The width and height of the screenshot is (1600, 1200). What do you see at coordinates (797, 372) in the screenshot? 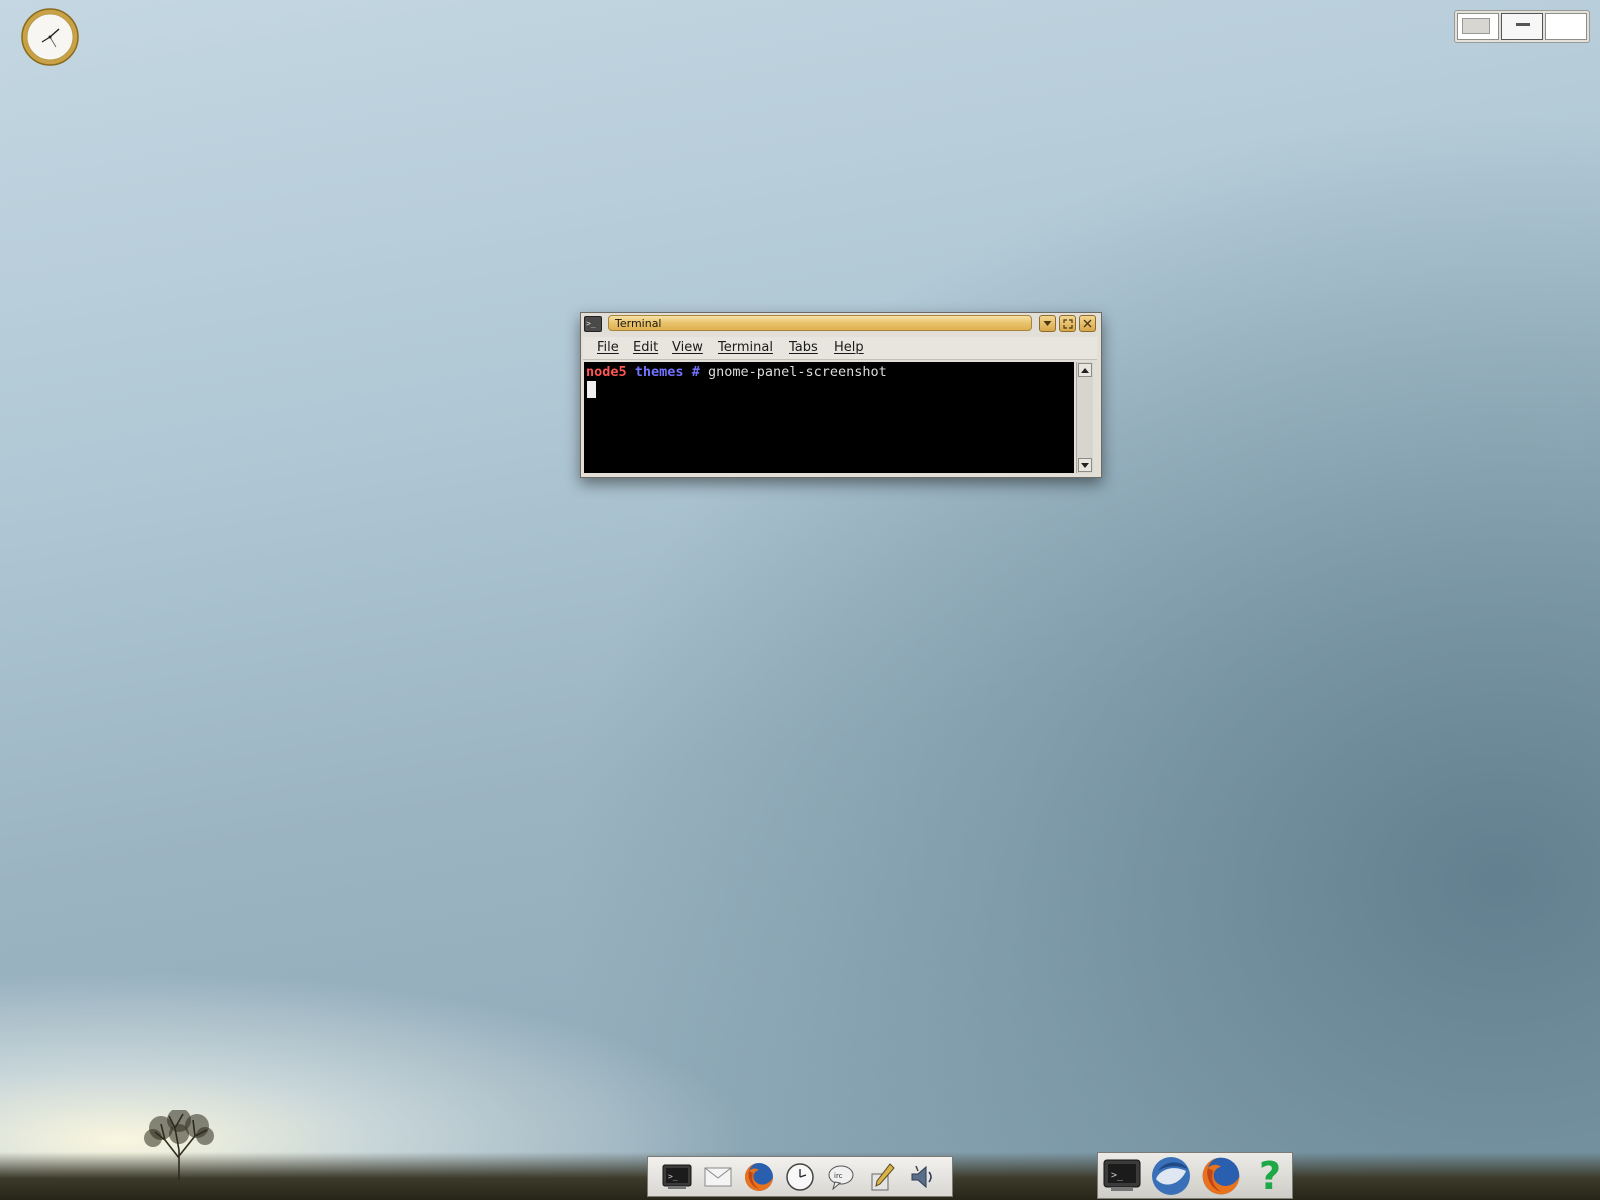
I see `prompt-command: gnome-panel-screenshot` at bounding box center [797, 372].